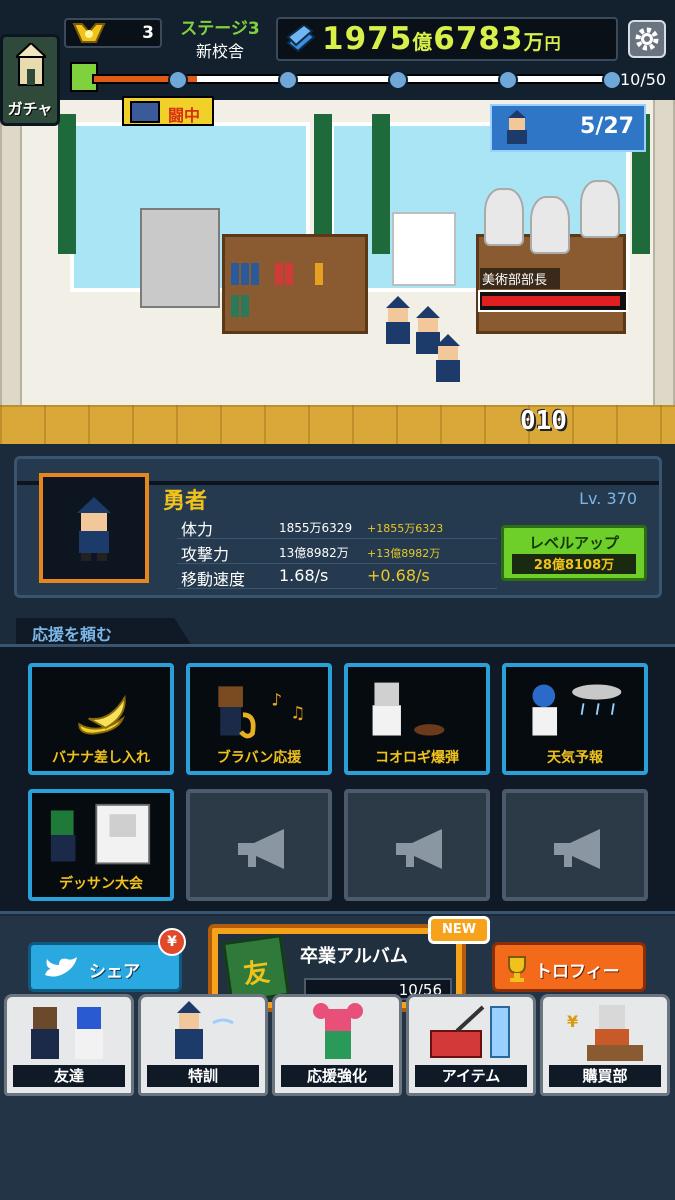 The width and height of the screenshot is (675, 1200). I want to click on support-card-label: デッサン大会, so click(101, 884).